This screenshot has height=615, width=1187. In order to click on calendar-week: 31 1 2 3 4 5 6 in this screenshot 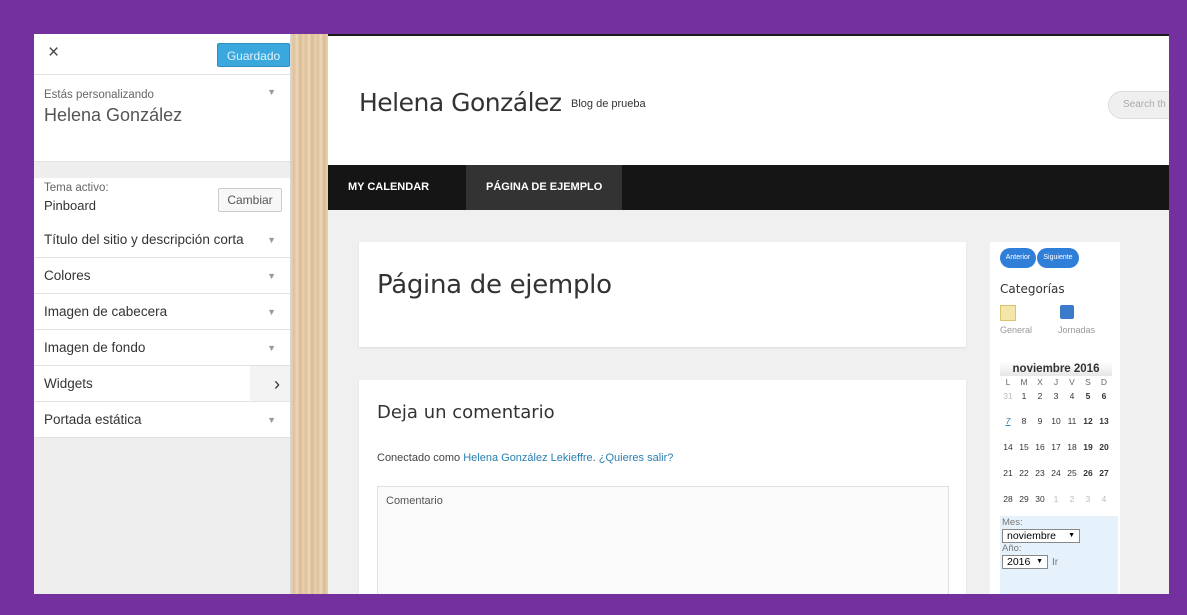, I will do `click(1056, 398)`.